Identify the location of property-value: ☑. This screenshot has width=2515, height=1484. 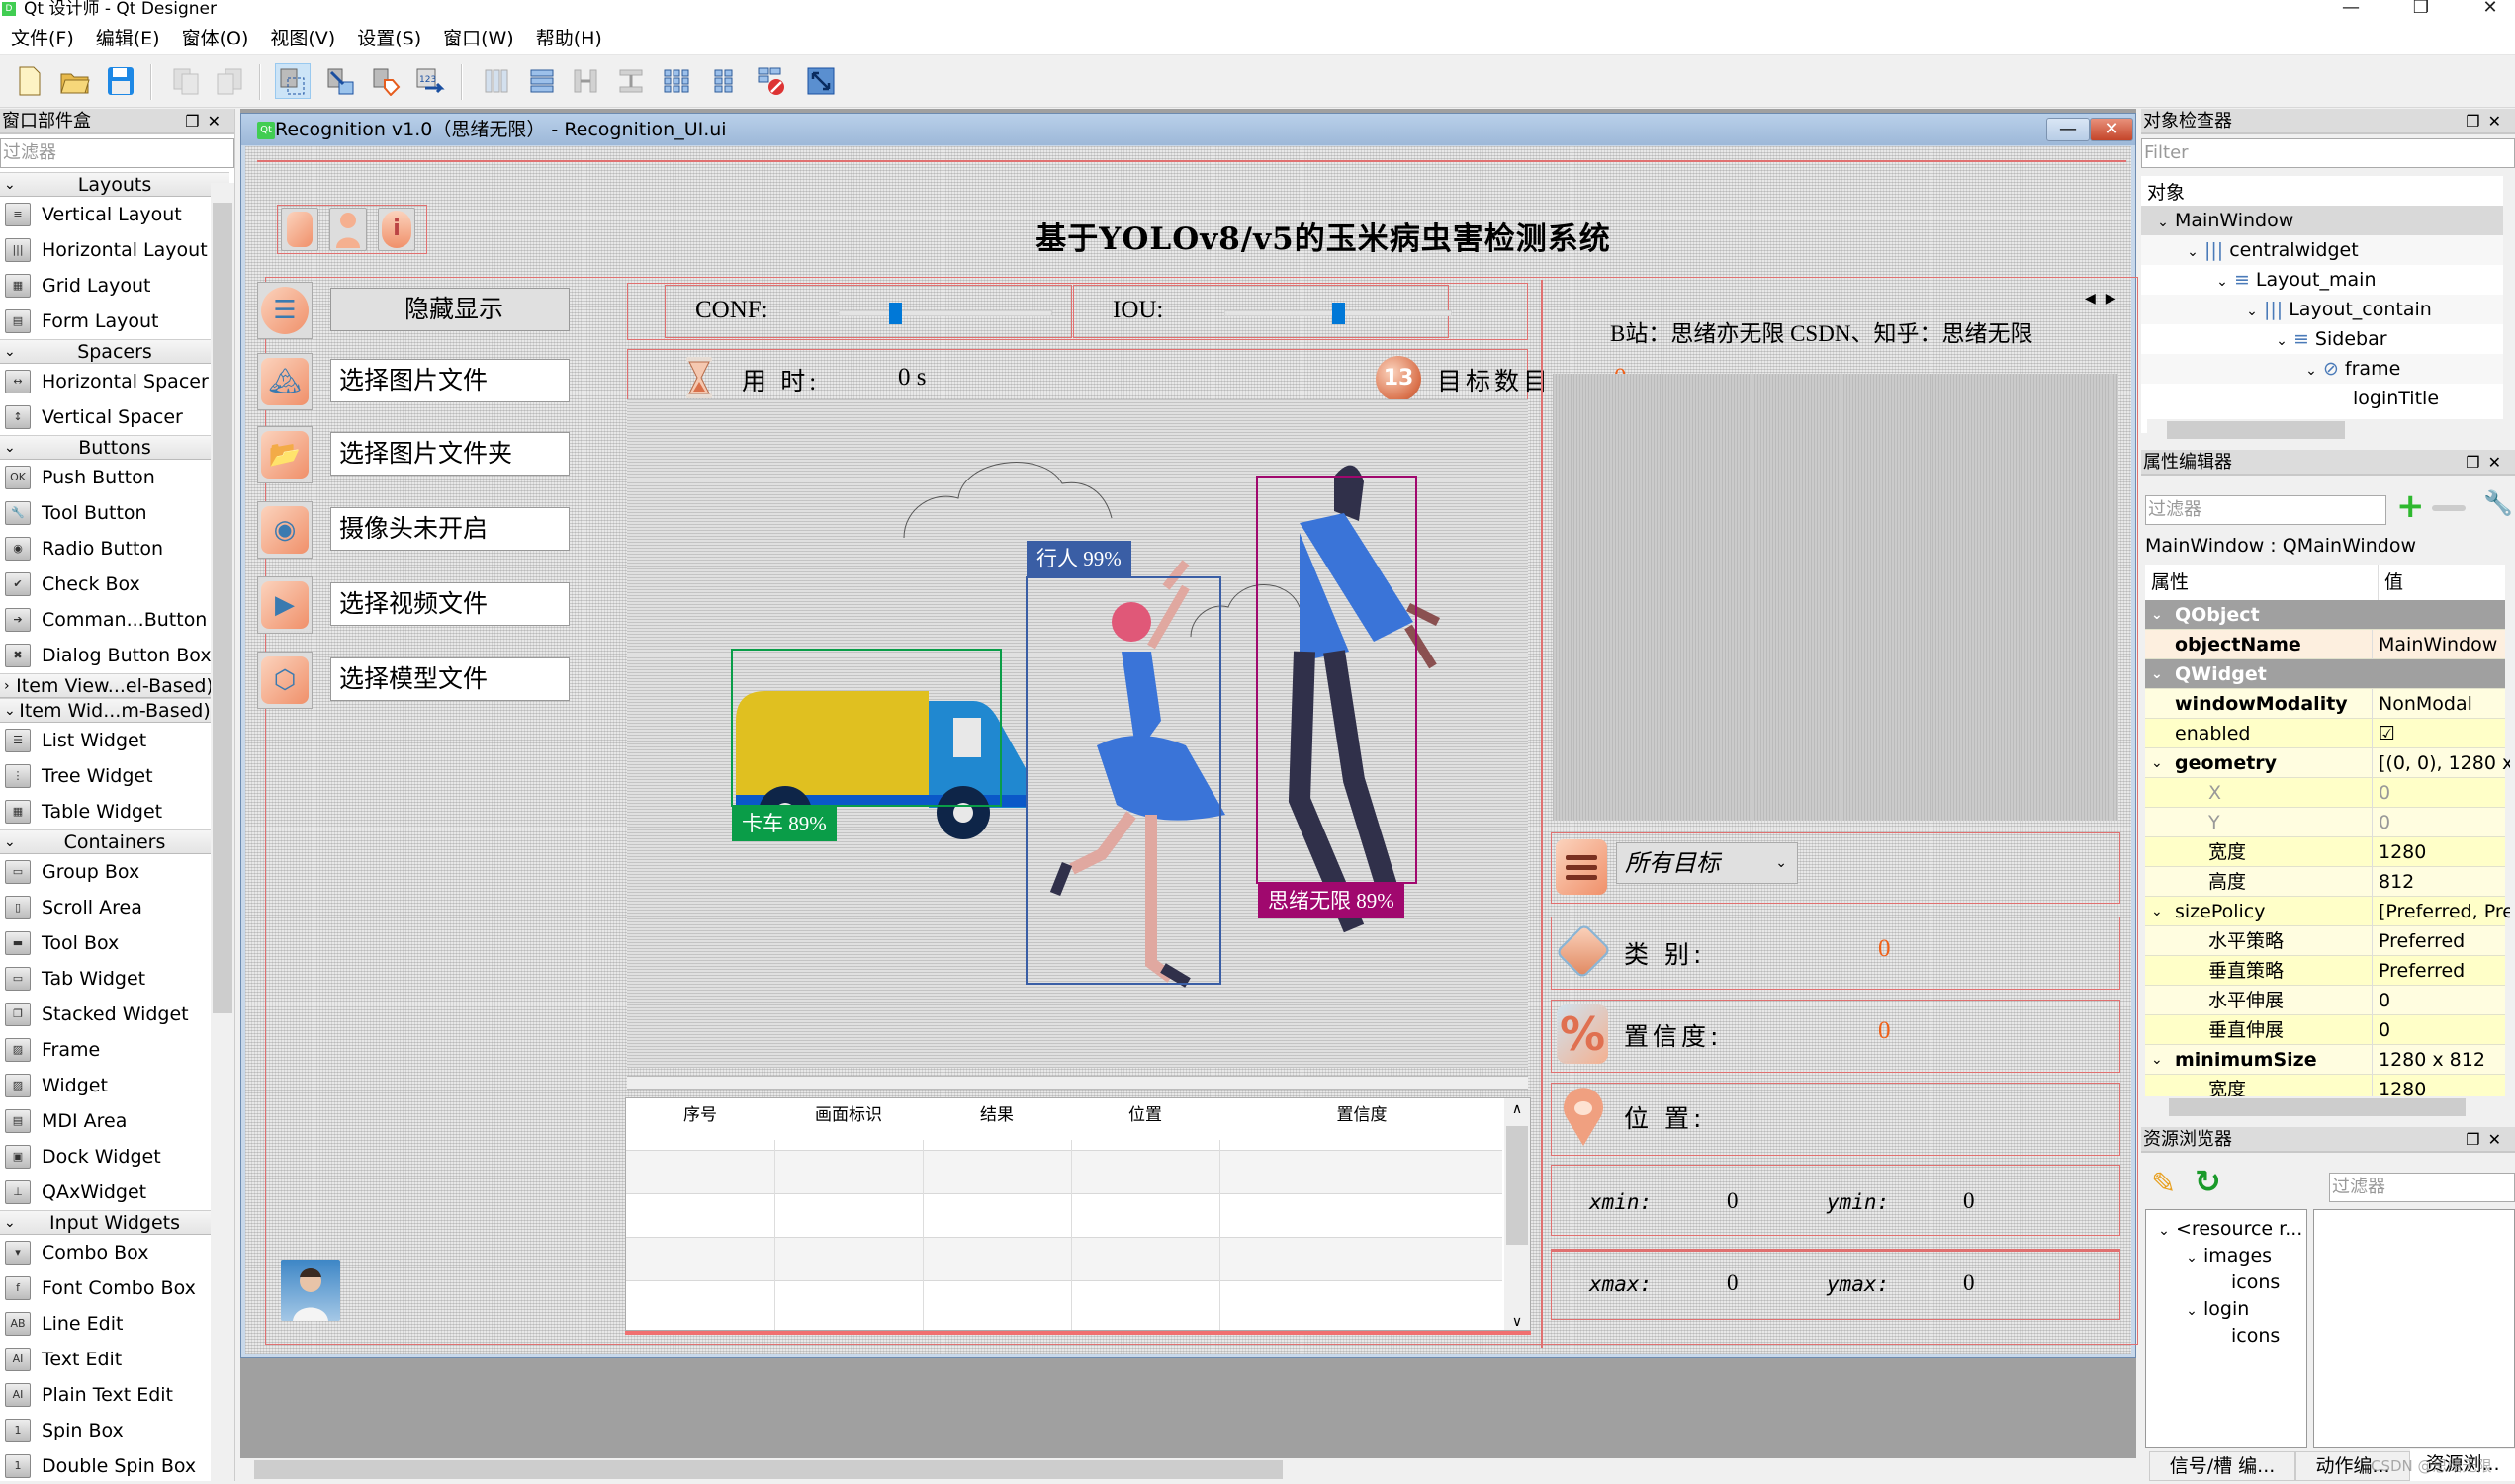
(2441, 733).